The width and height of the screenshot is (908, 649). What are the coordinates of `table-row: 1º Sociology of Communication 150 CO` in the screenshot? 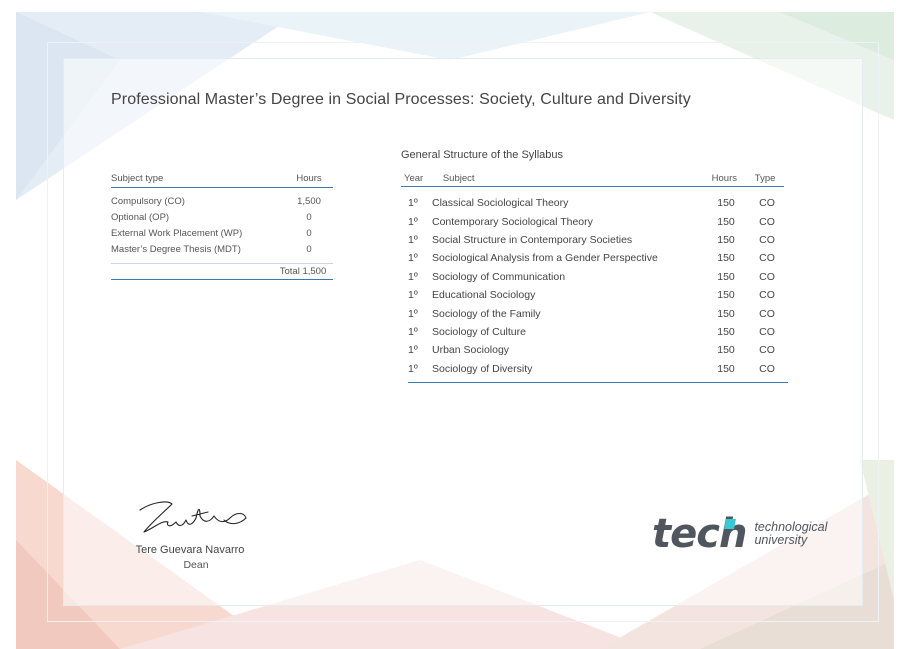 It's located at (598, 277).